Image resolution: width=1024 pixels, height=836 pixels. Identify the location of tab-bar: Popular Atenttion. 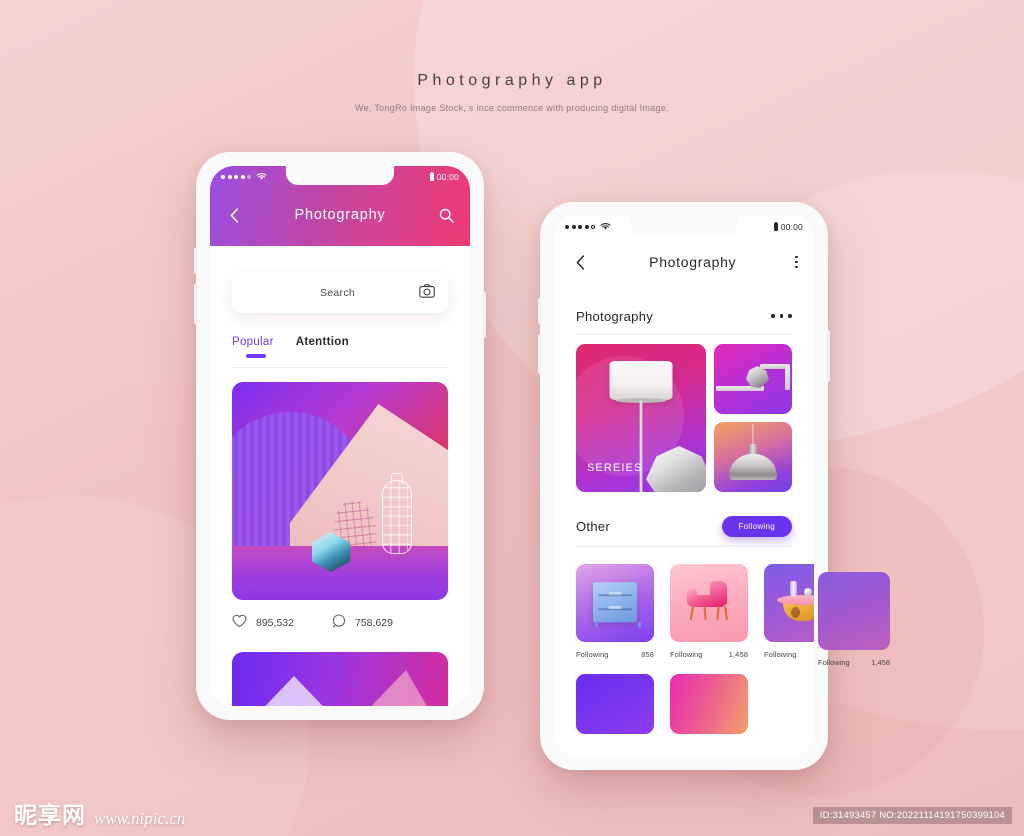
(340, 347).